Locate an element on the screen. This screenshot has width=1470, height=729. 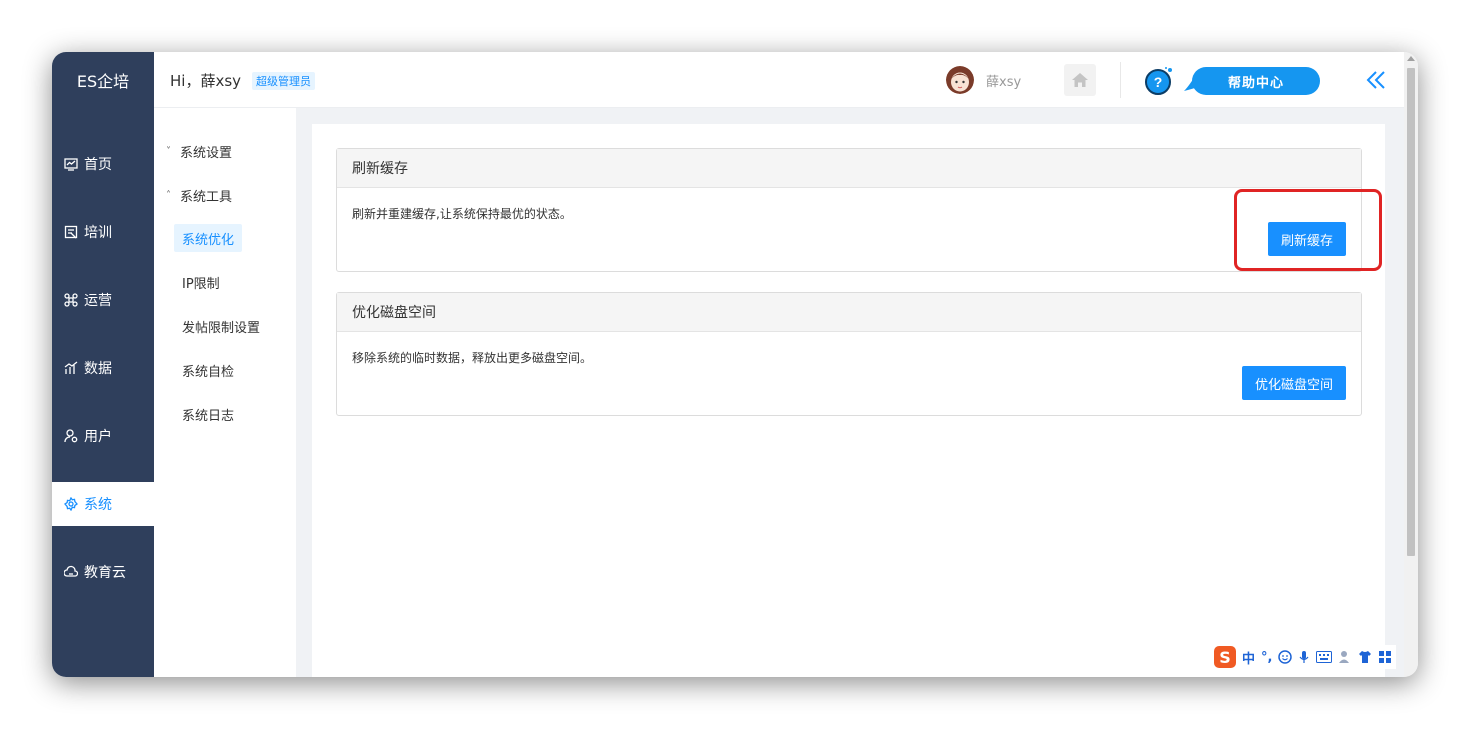
sidebar-item-label: 运营 is located at coordinates (98, 301).